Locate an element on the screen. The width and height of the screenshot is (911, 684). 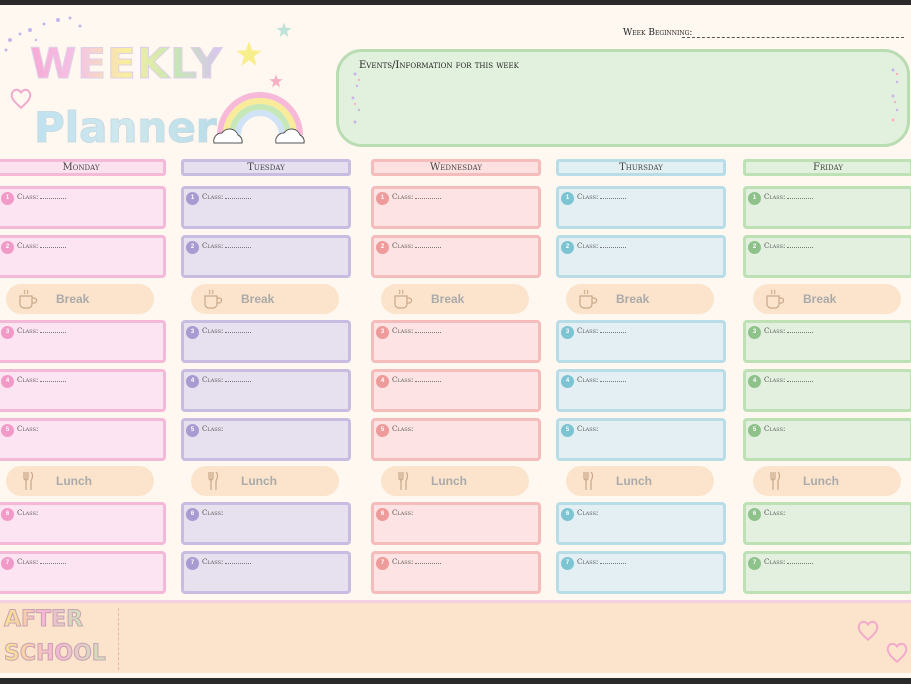
week-beginning-field is located at coordinates (793, 37).